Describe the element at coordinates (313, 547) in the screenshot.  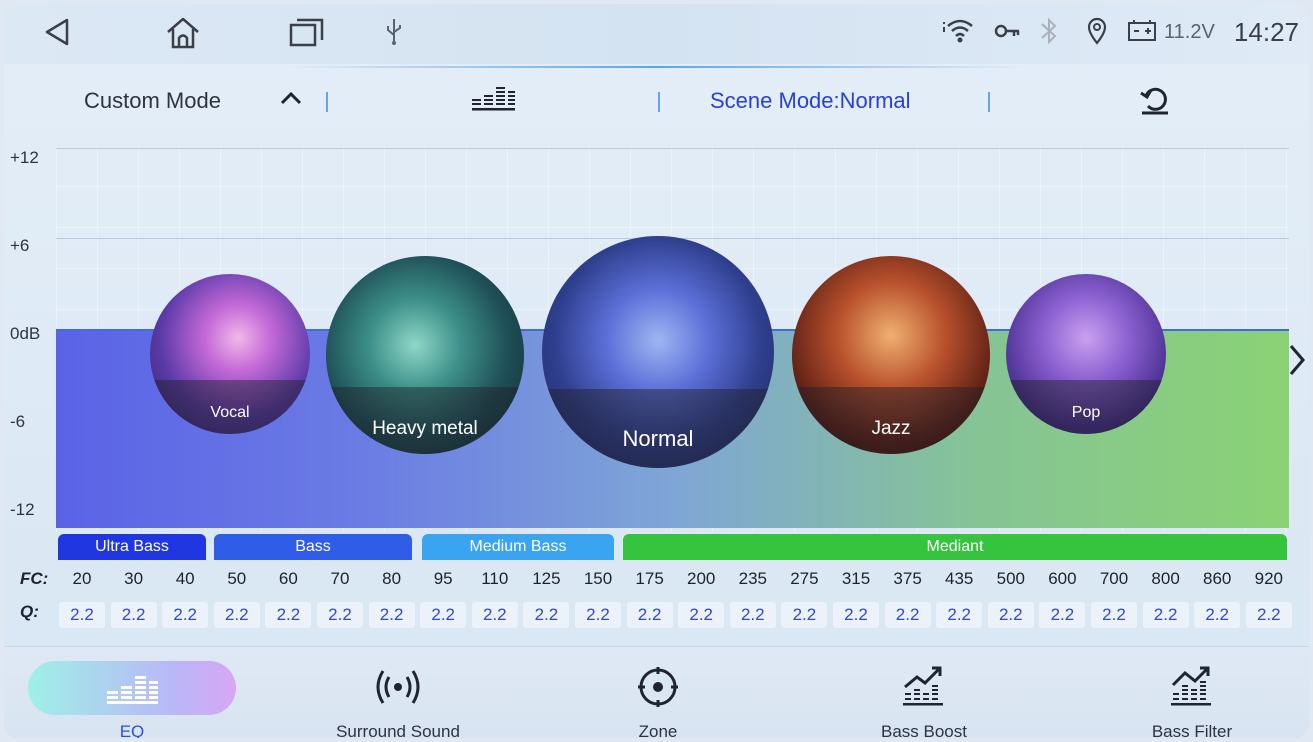
I see `band-bass: Bass` at that location.